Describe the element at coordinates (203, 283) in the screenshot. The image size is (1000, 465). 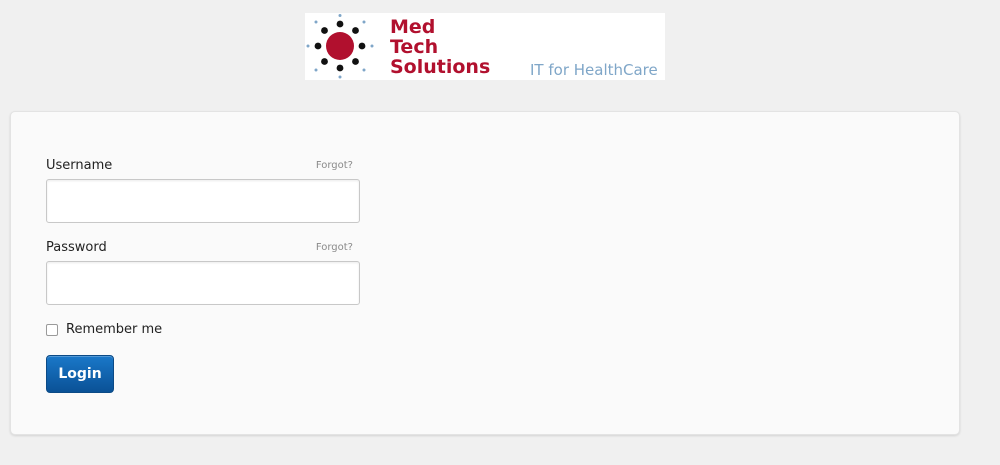
I see `password-input` at that location.